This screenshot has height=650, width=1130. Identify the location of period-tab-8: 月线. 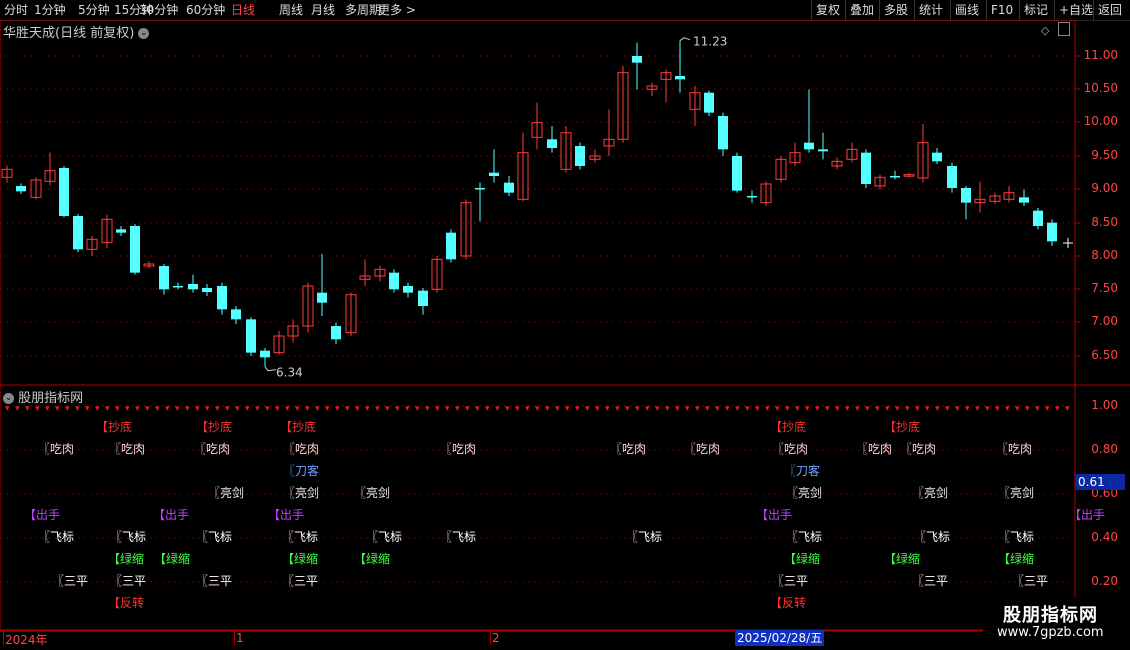
(323, 10).